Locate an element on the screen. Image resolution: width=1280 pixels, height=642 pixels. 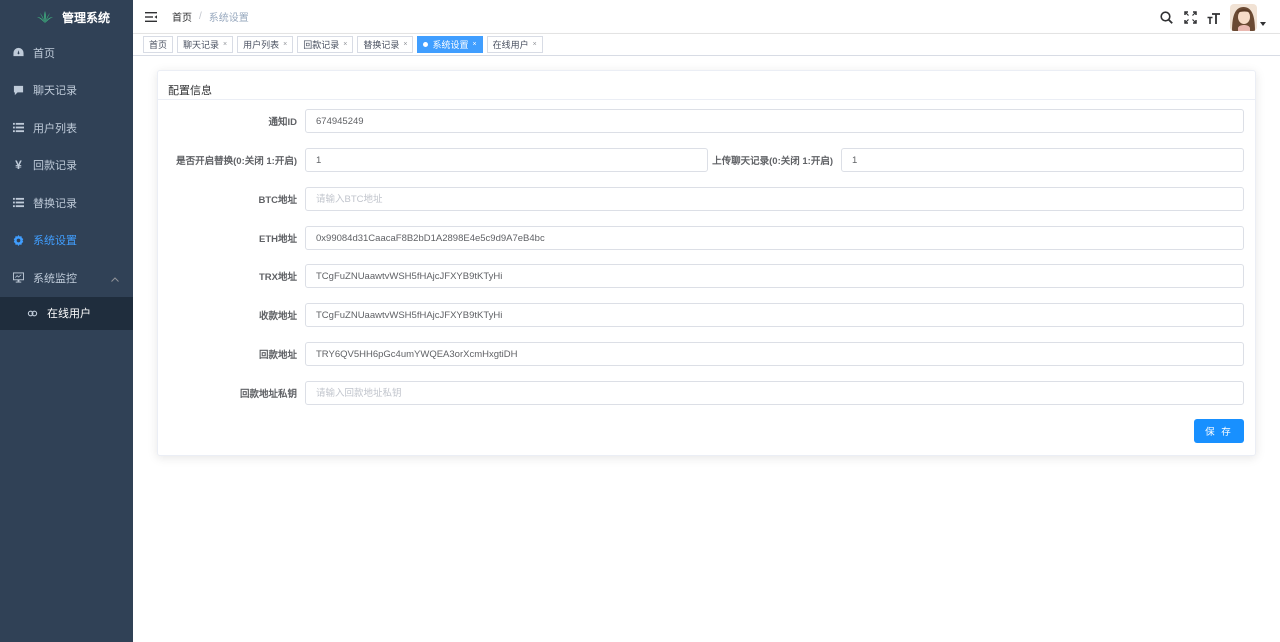
sidebar-item-label: 系统监控 is located at coordinates (55, 278).